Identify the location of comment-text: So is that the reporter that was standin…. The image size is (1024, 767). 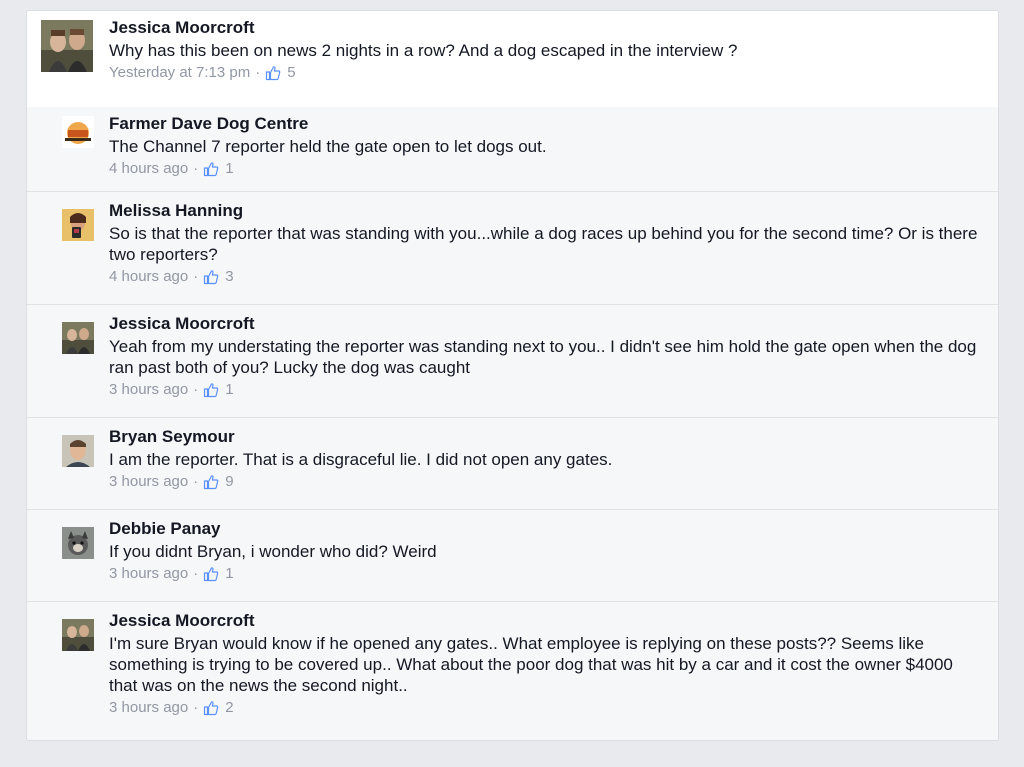
(543, 244).